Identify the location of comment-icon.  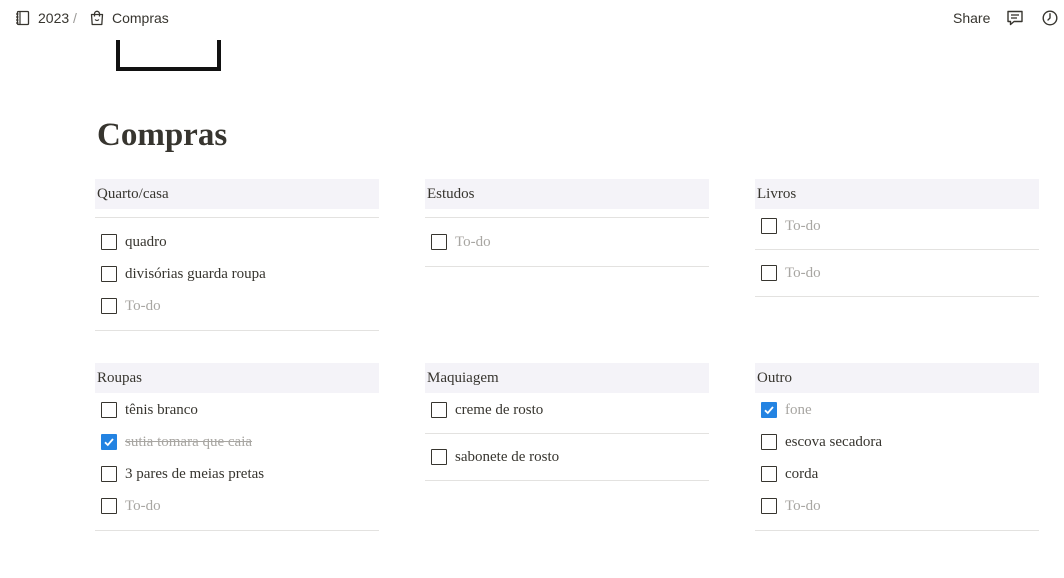
(1015, 18).